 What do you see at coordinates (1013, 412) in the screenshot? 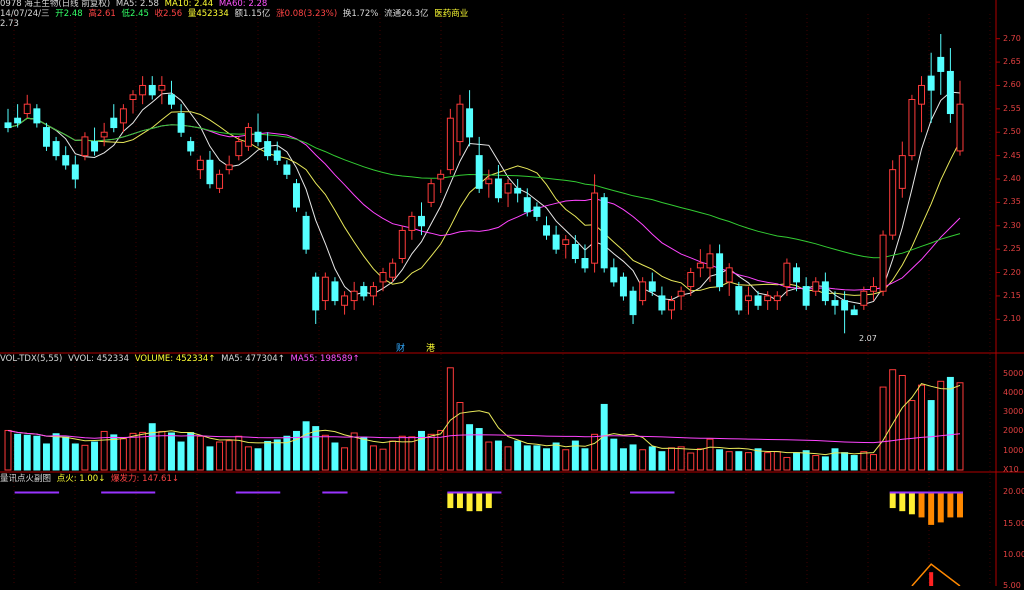
I see `volume-tick-label: 30000` at bounding box center [1013, 412].